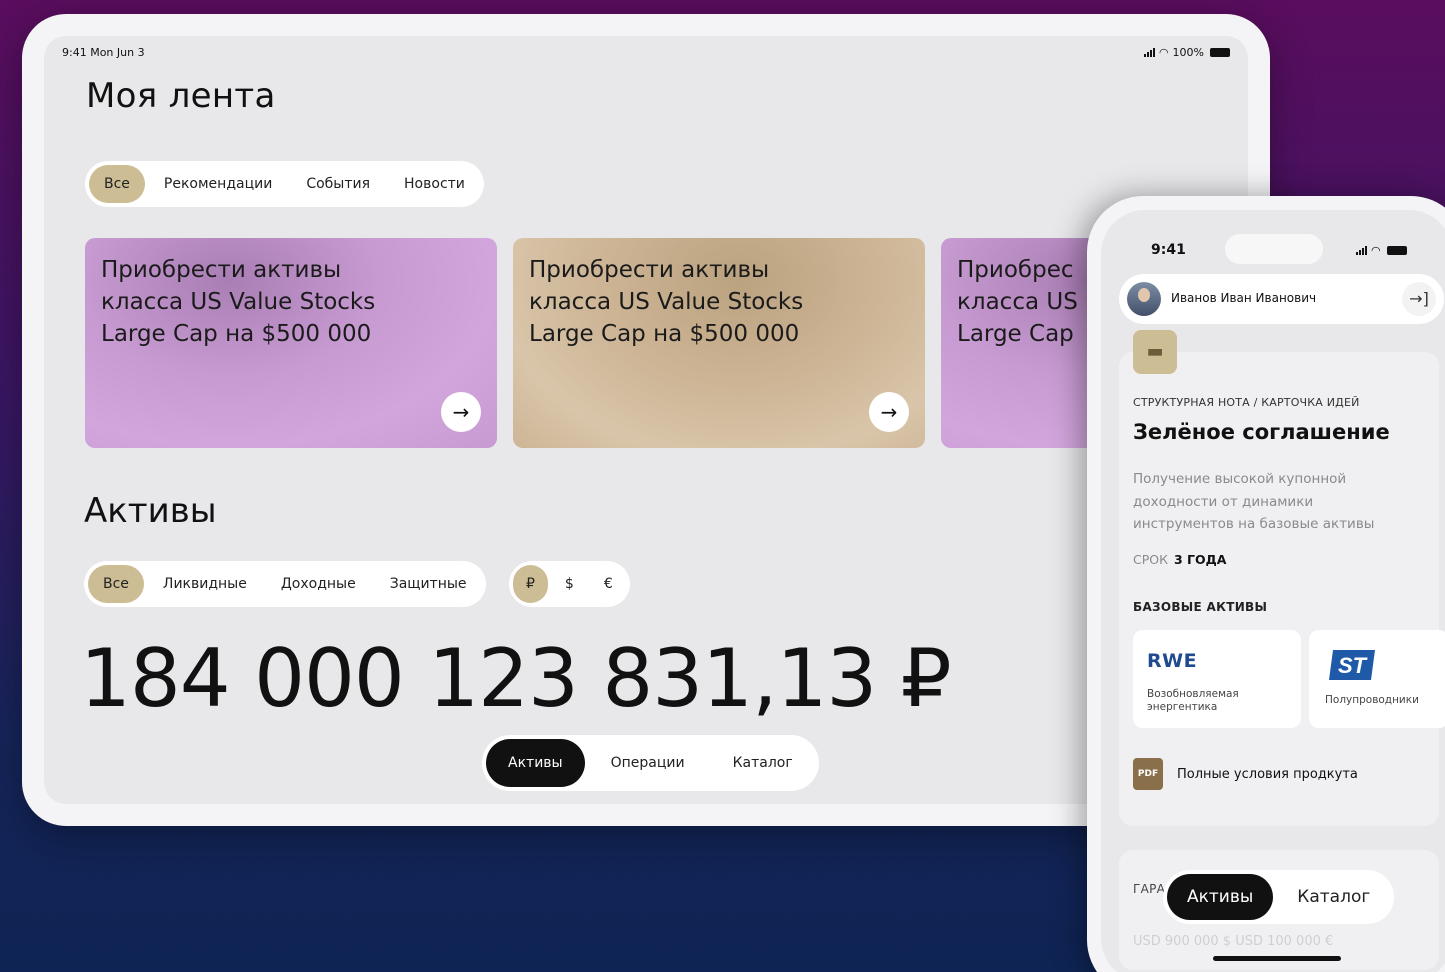  Describe the element at coordinates (1155, 352) in the screenshot. I see `briefcase-icon: ▬` at that location.